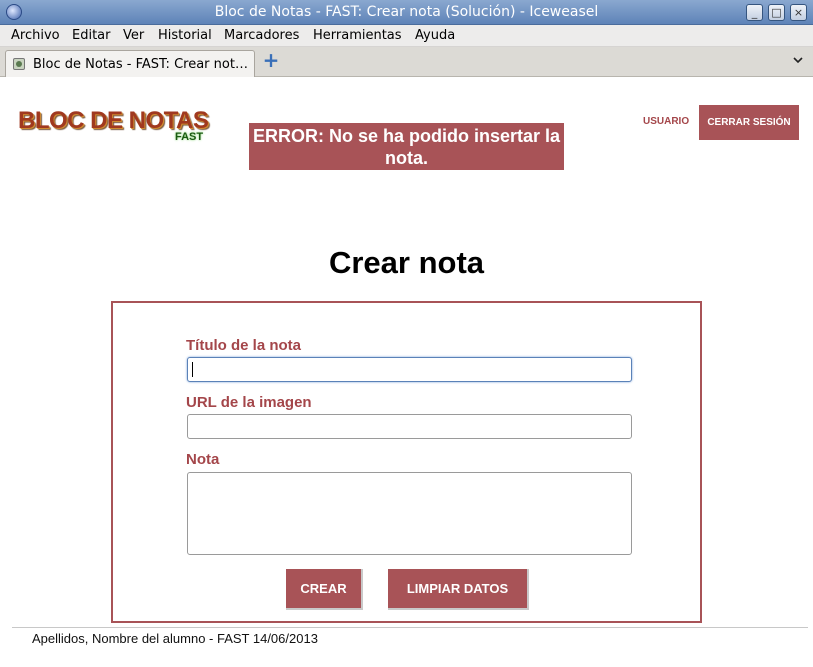  What do you see at coordinates (185, 35) in the screenshot?
I see `menu-historial: Historial` at bounding box center [185, 35].